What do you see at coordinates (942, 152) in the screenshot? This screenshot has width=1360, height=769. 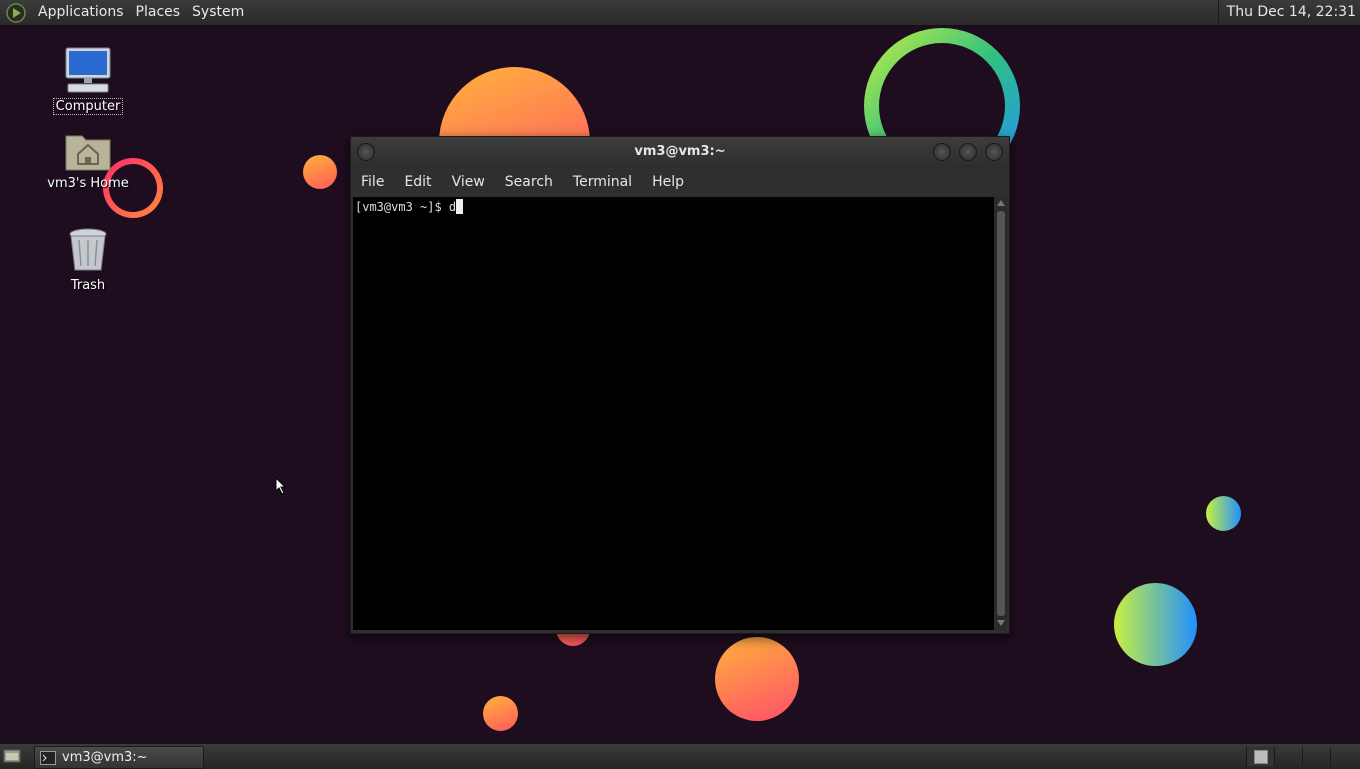 I see `minimize-button` at bounding box center [942, 152].